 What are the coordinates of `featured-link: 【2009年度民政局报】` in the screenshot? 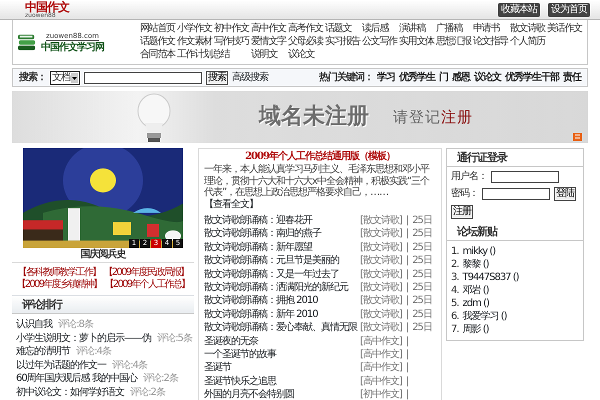 It's located at (146, 273).